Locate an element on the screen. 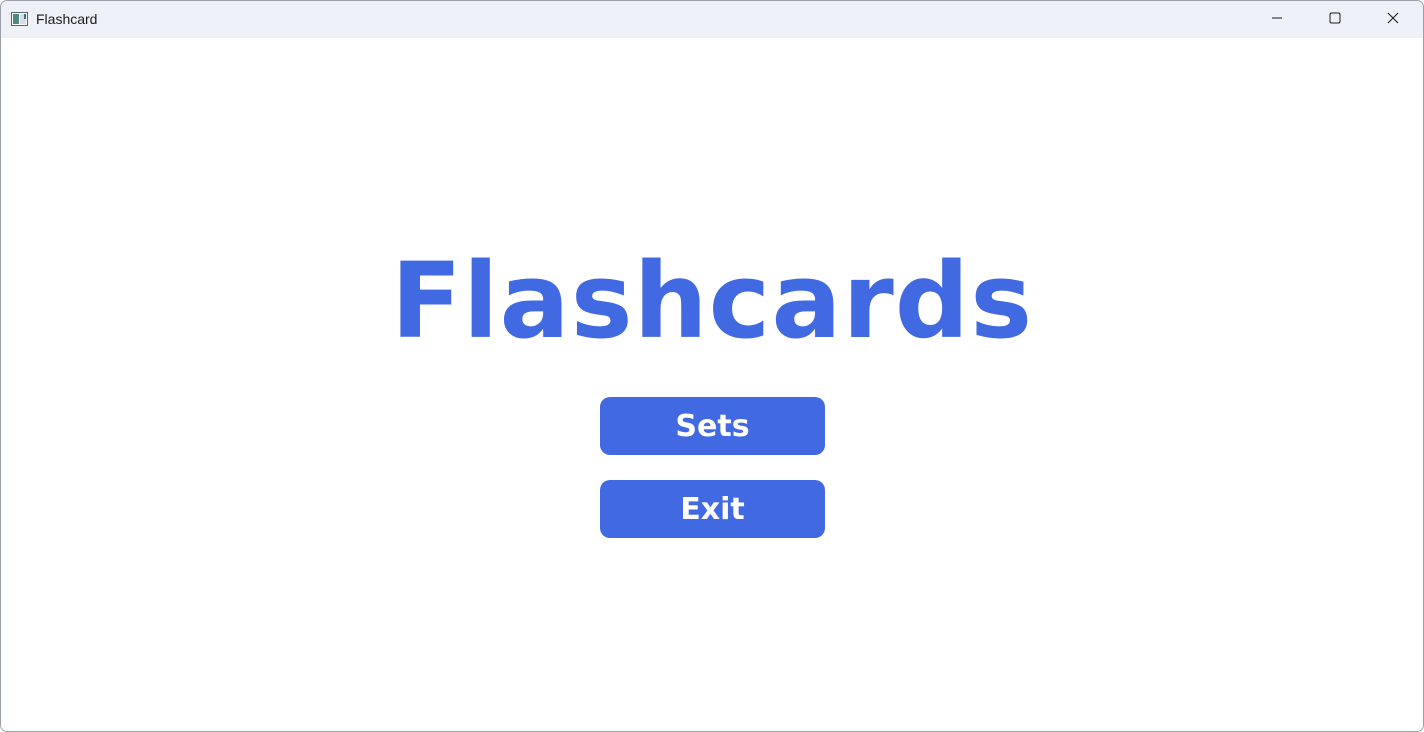 Image resolution: width=1424 pixels, height=732 pixels. maximize-button is located at coordinates (1335, 19).